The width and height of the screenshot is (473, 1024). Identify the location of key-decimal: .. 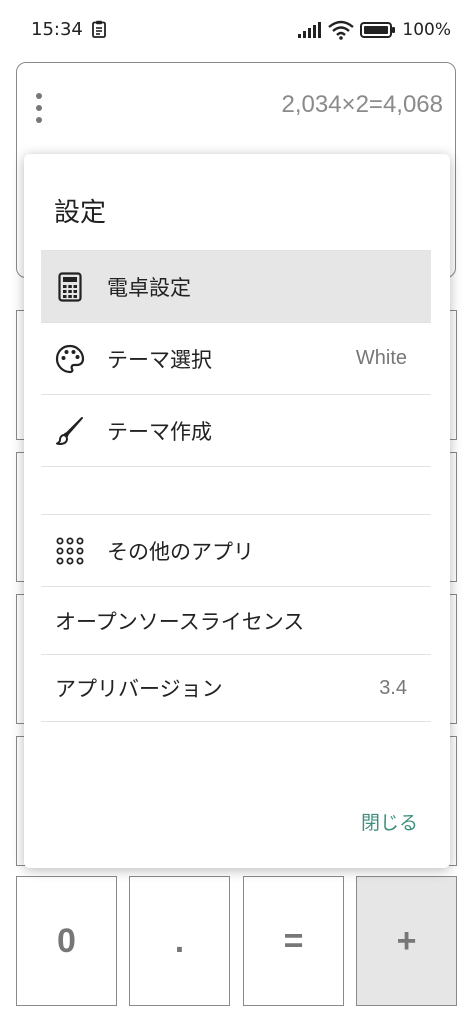
(179, 941).